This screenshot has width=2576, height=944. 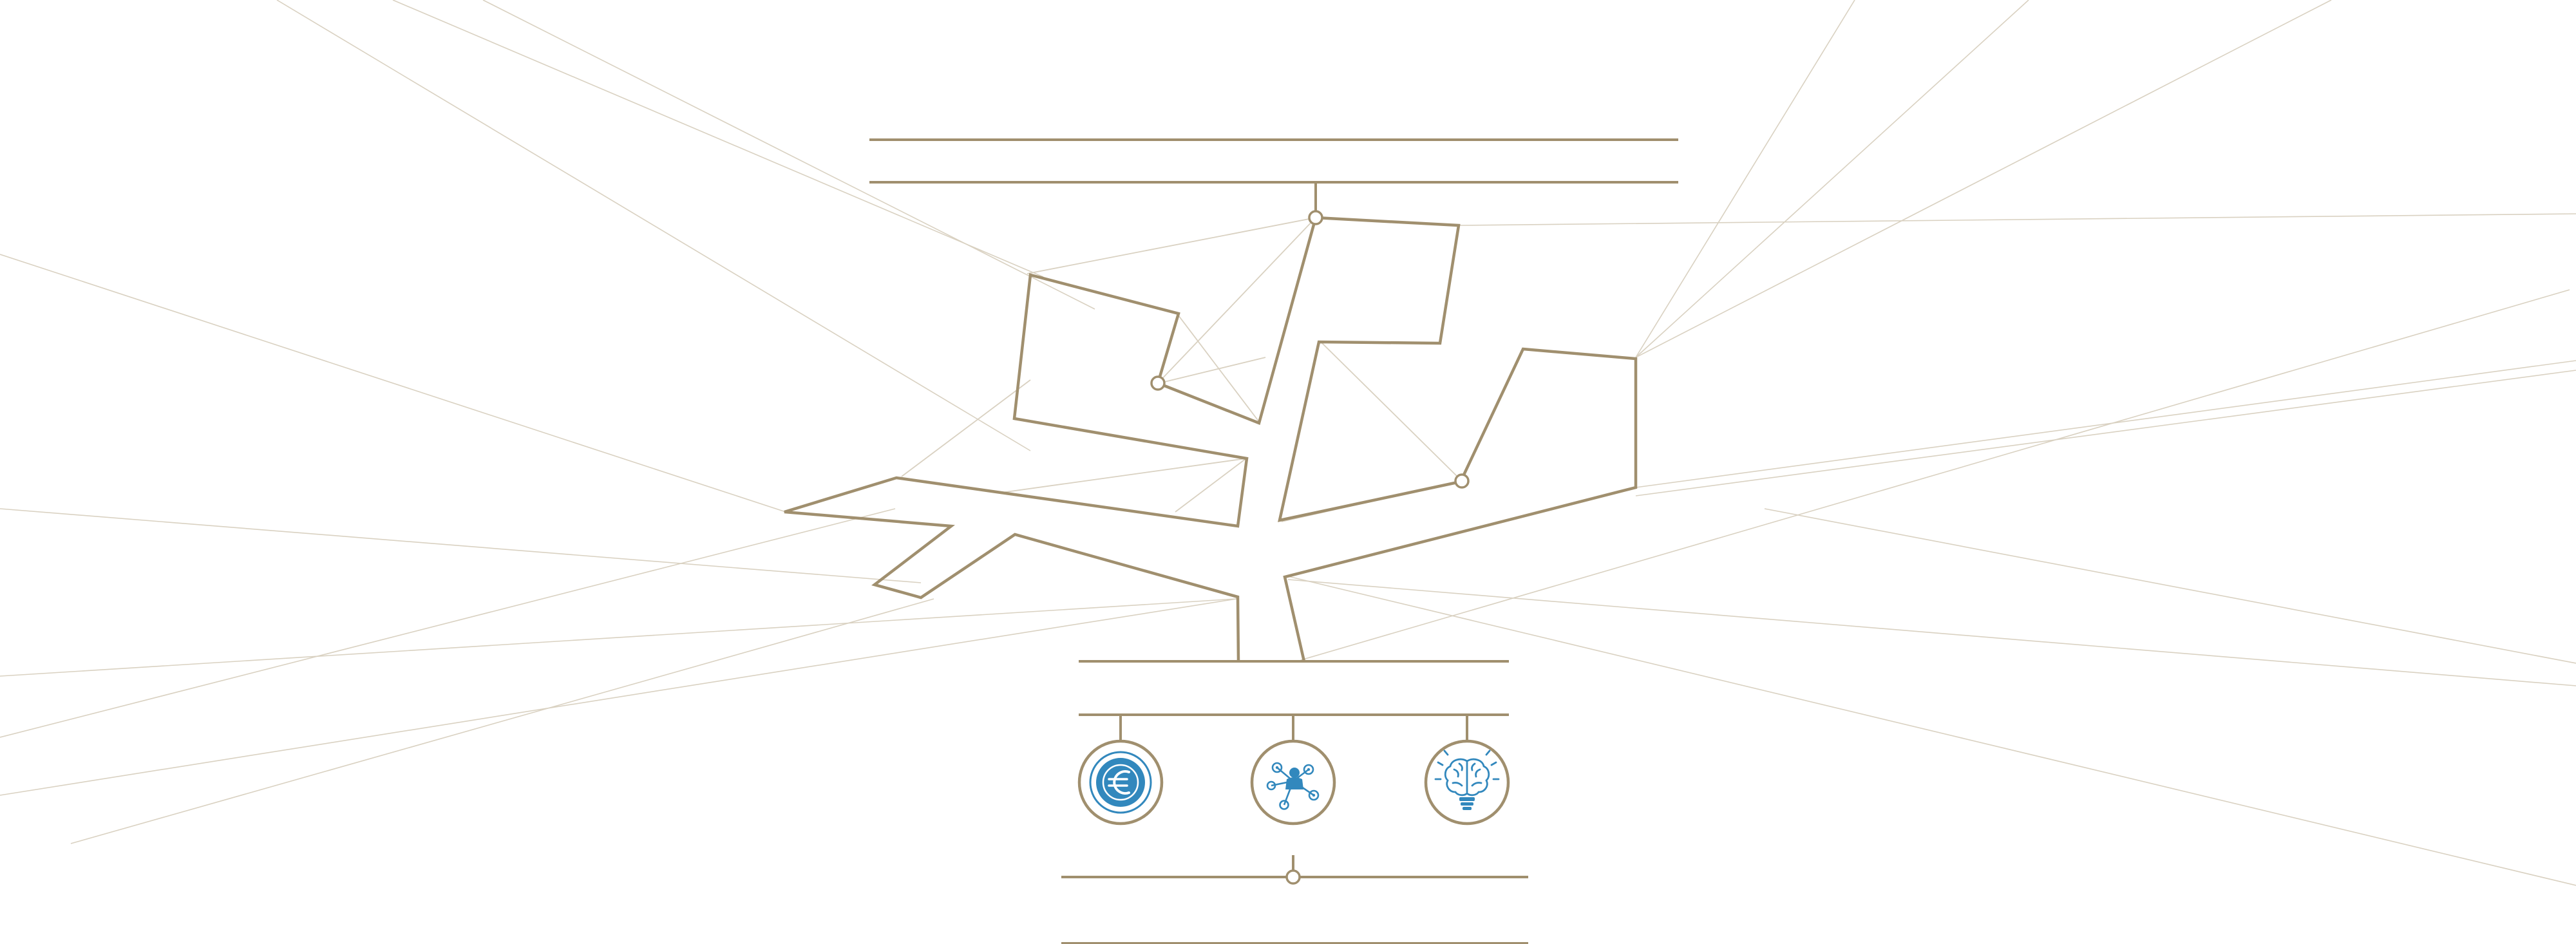 I want to click on euro-icon, so click(x=1121, y=782).